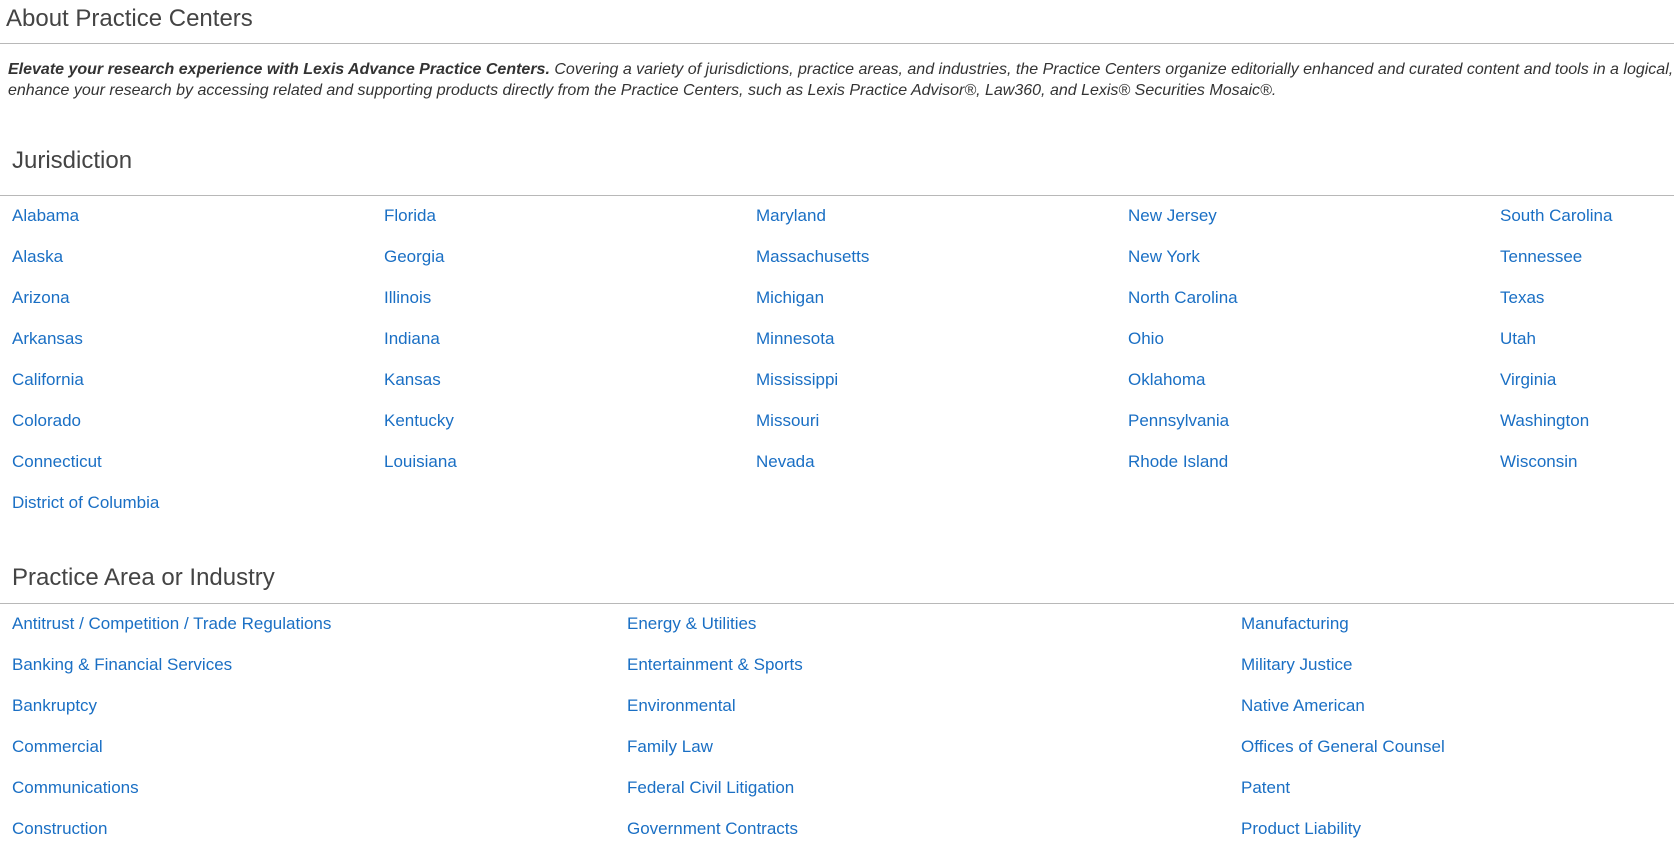 This screenshot has height=855, width=1674. What do you see at coordinates (57, 462) in the screenshot?
I see `jurisdiction-link-connecticut: Connecticut` at bounding box center [57, 462].